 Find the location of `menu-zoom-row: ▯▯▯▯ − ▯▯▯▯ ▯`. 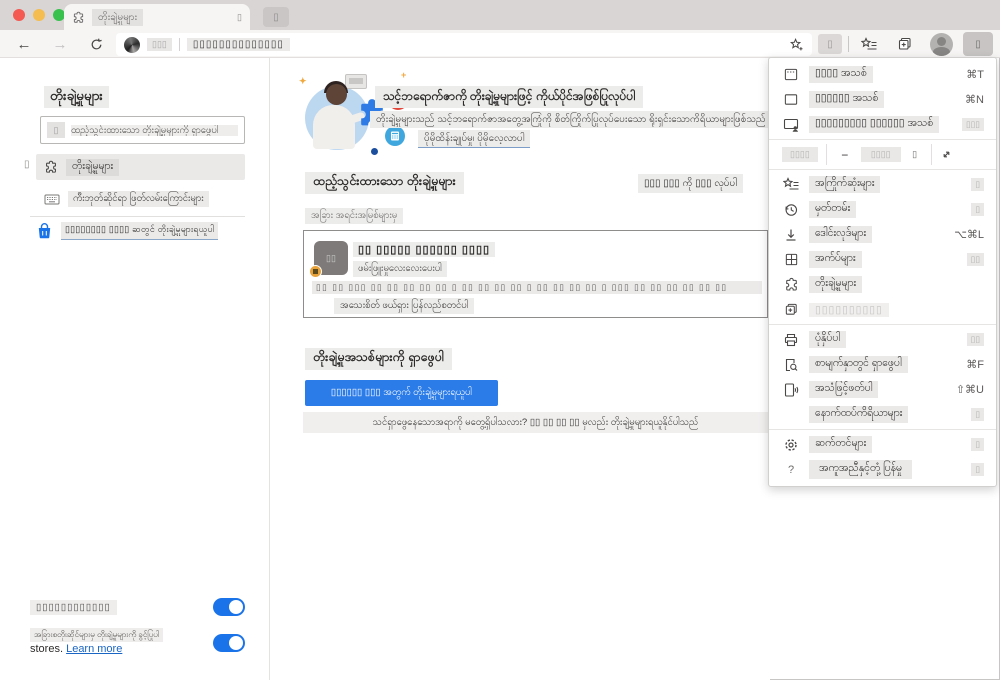

menu-zoom-row: ▯▯▯▯ − ▯▯▯▯ ▯ is located at coordinates (882, 154).